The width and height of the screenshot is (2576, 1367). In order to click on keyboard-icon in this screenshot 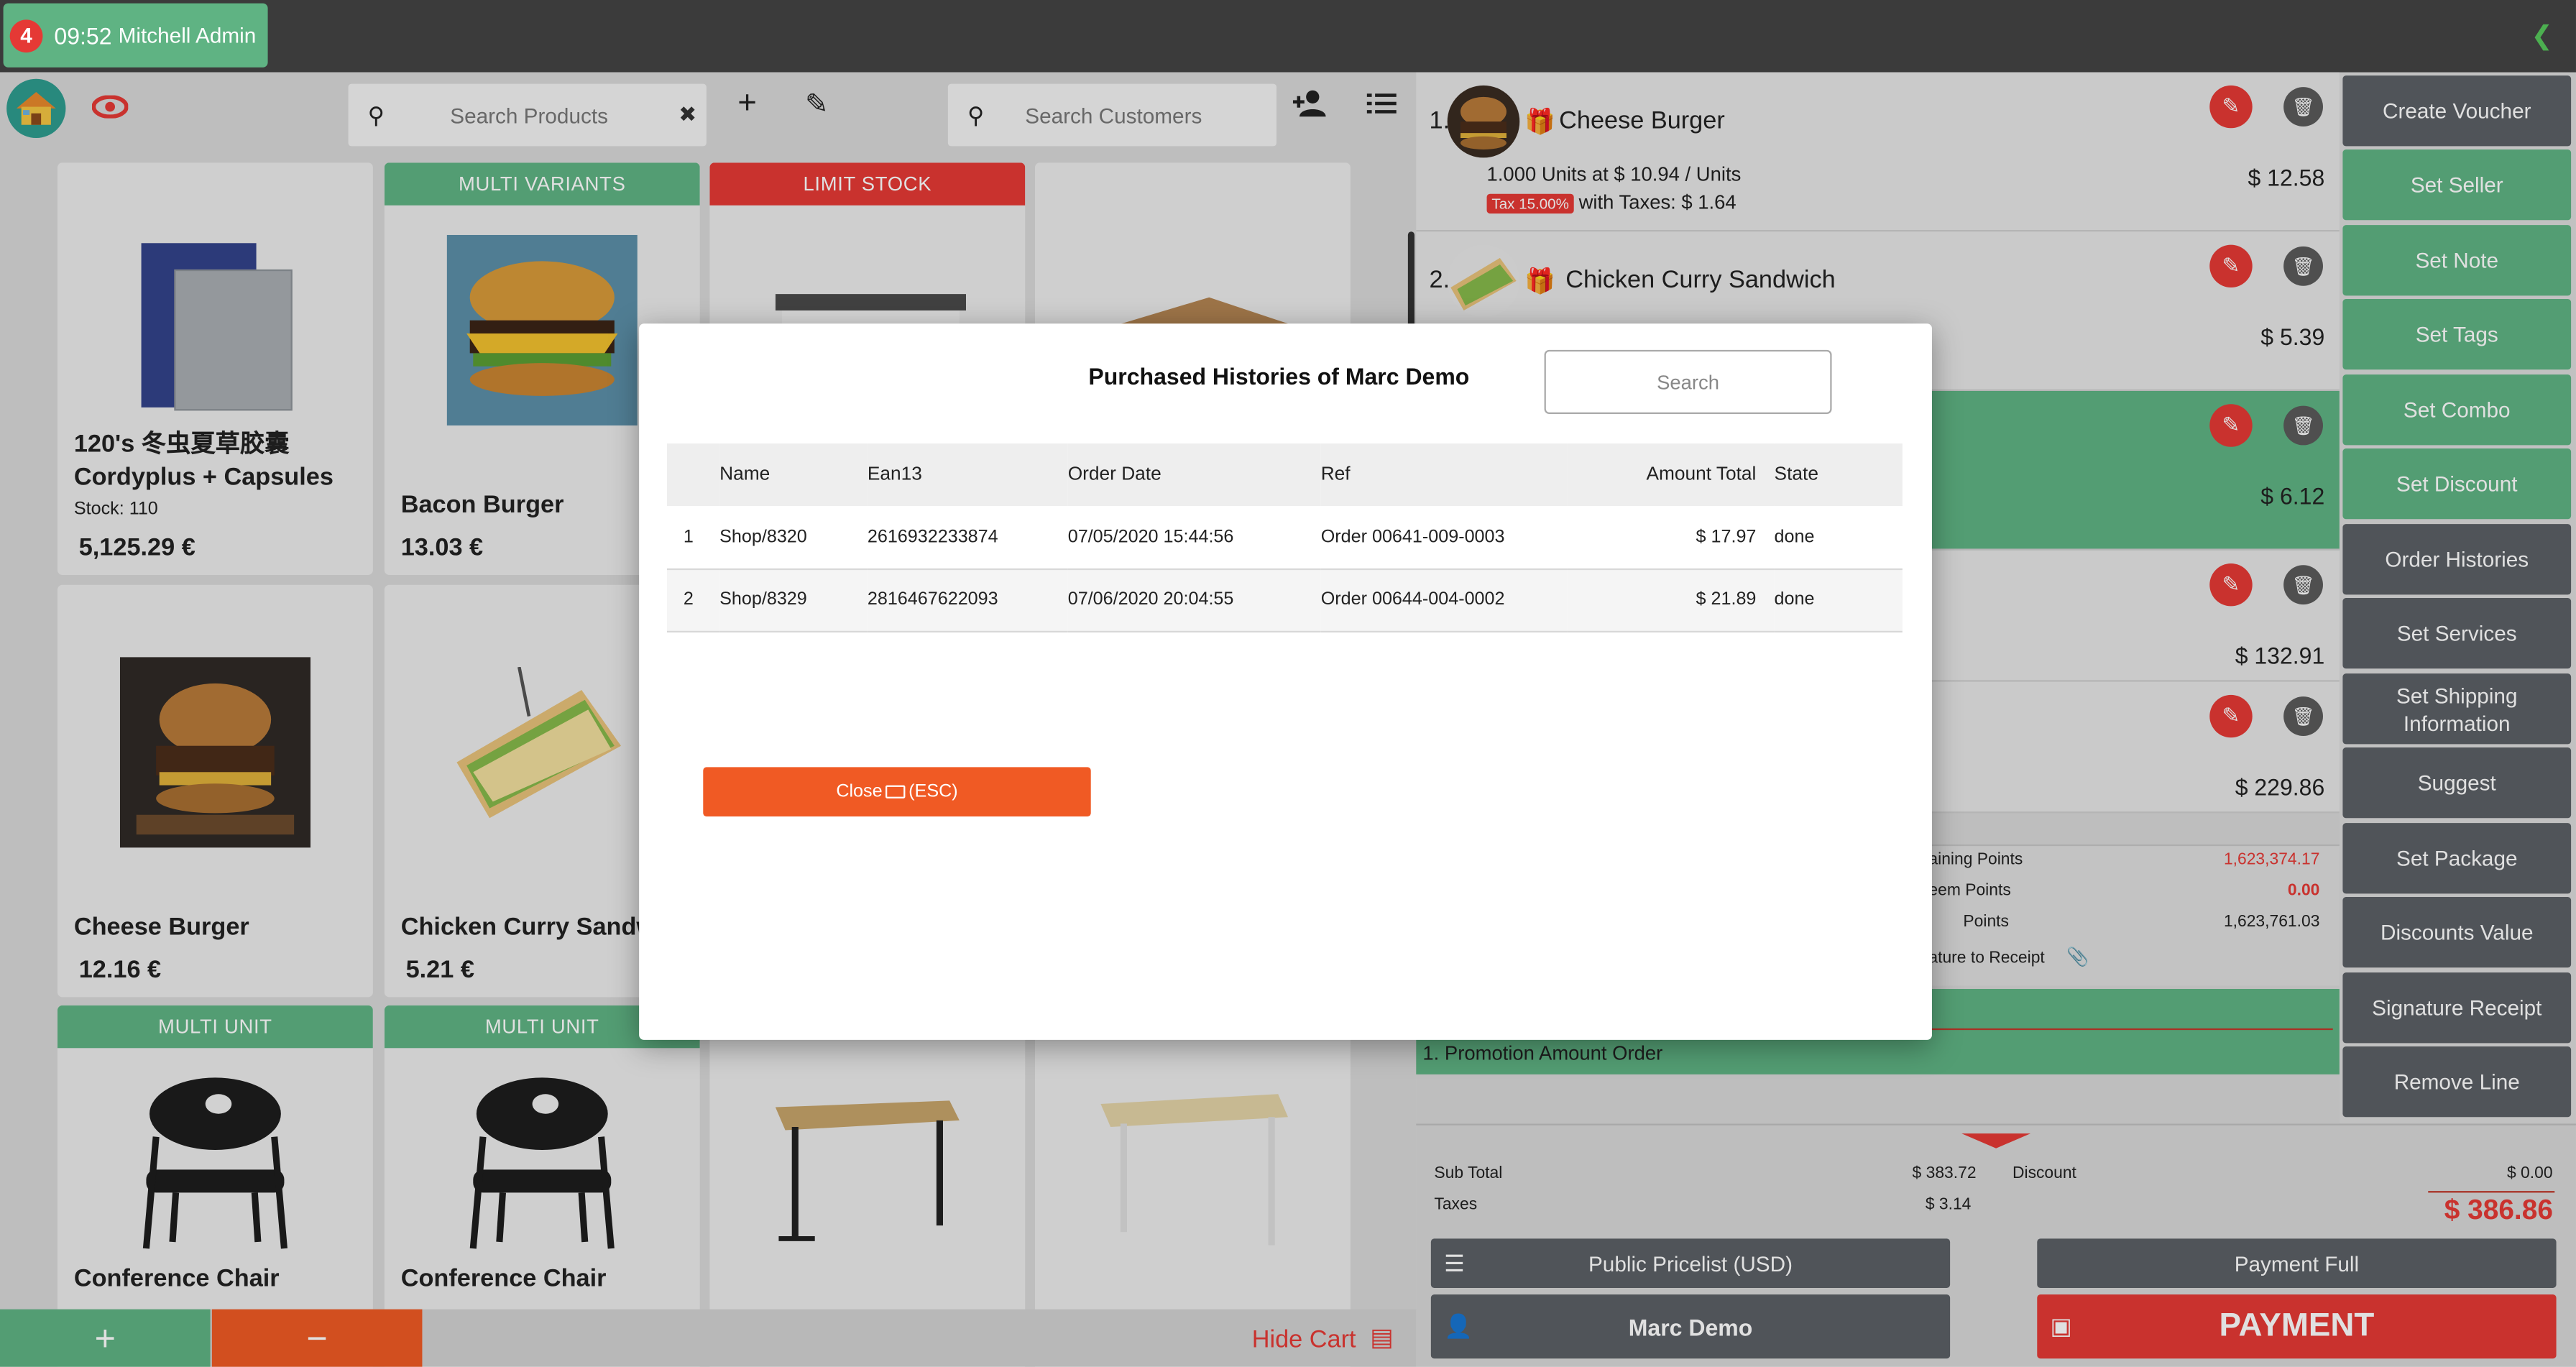, I will do `click(896, 791)`.